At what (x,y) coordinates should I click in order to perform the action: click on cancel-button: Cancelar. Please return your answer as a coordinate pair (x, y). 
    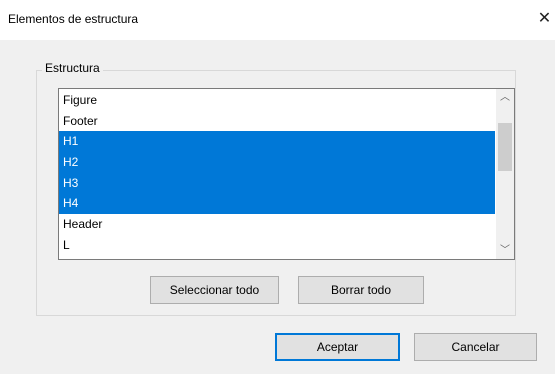
    Looking at the image, I should click on (475, 347).